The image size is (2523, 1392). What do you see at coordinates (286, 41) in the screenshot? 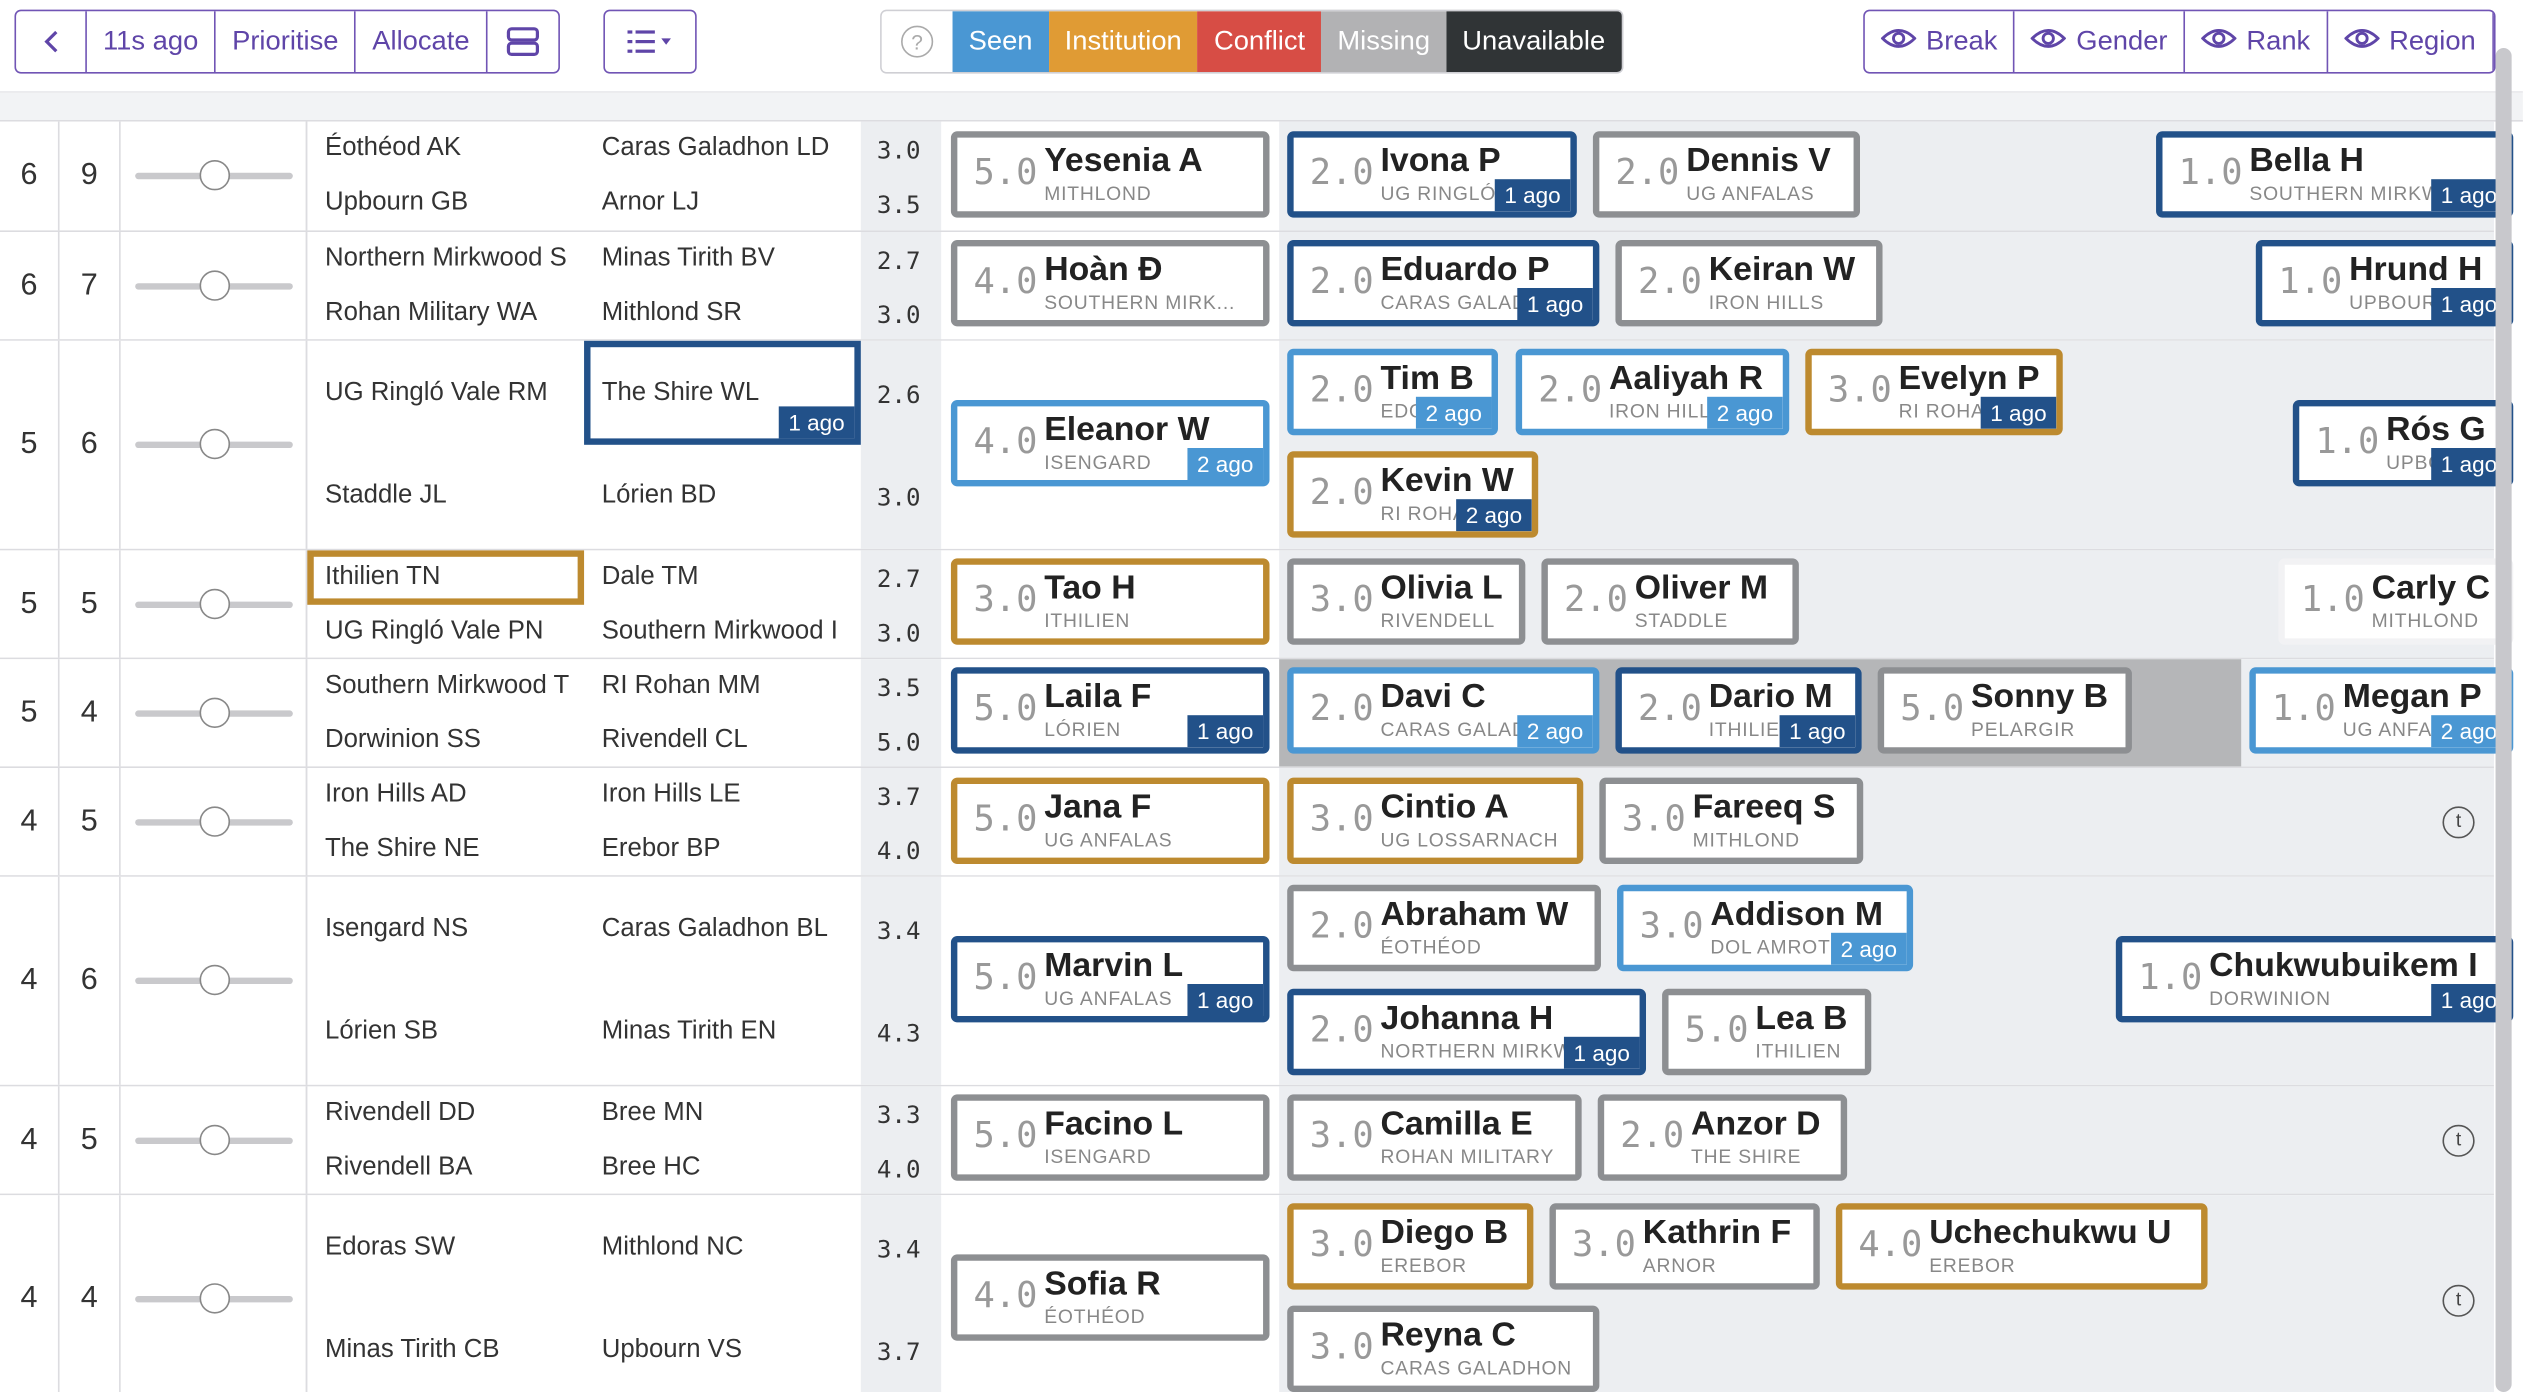
I see `prioritise-button: Prioritise` at bounding box center [286, 41].